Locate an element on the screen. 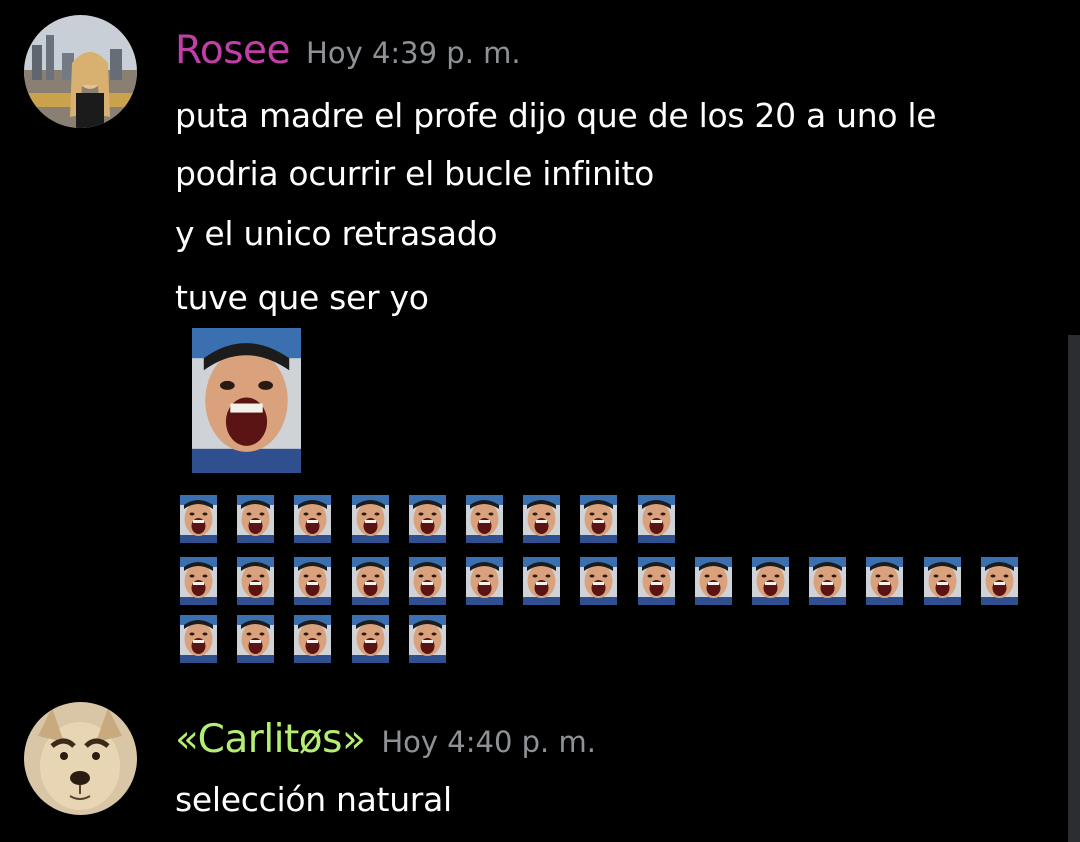 Image resolution: width=1080 pixels, height=842 pixels. message-header: «Carlitøs» Hoy 4:40 p. m. is located at coordinates (385, 739).